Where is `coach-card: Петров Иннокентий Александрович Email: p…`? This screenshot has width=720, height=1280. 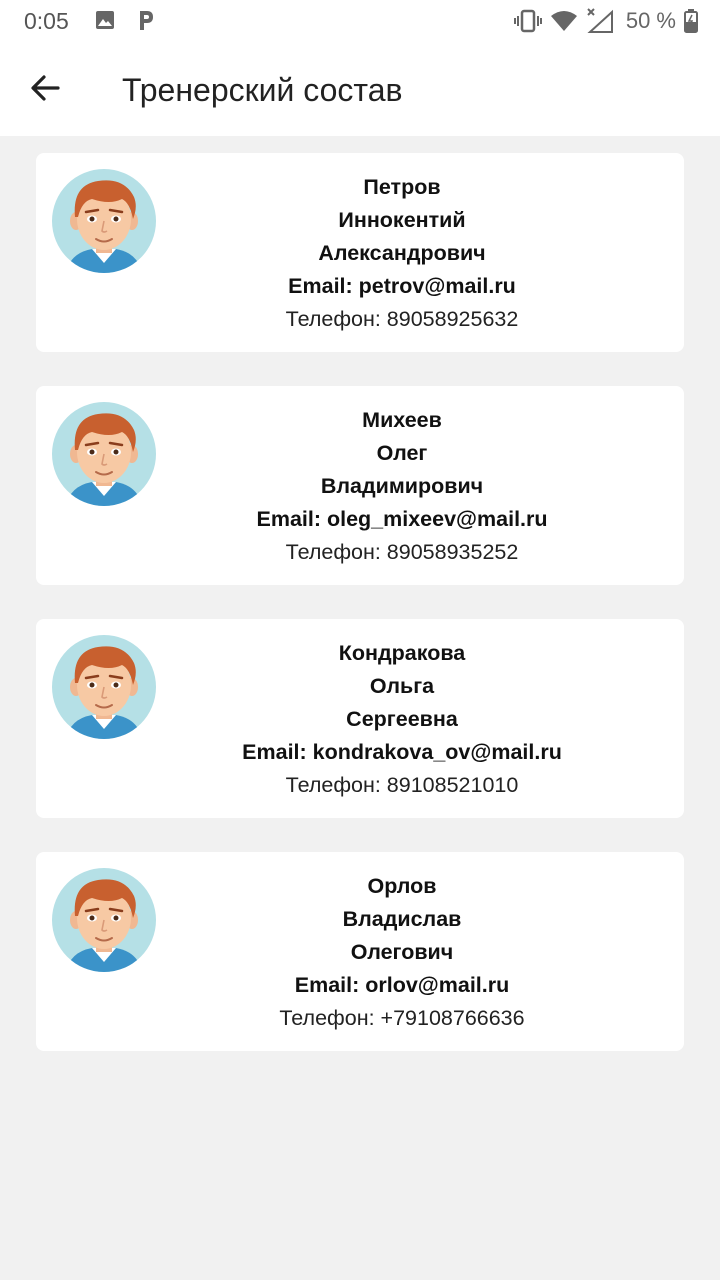 coach-card: Петров Иннокентий Александрович Email: p… is located at coordinates (360, 252).